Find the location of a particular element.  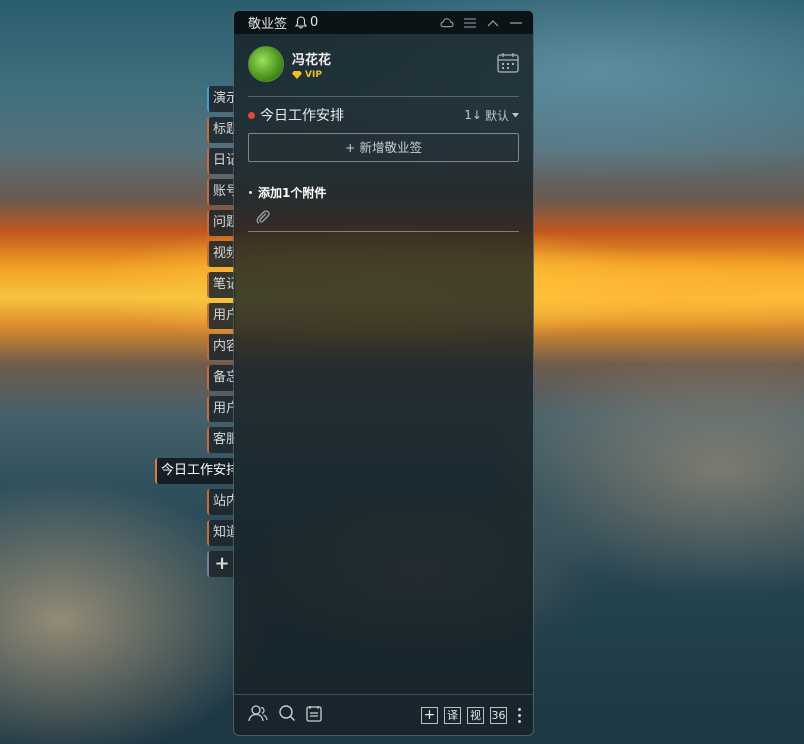

side-tab: 站内 is located at coordinates (221, 502).